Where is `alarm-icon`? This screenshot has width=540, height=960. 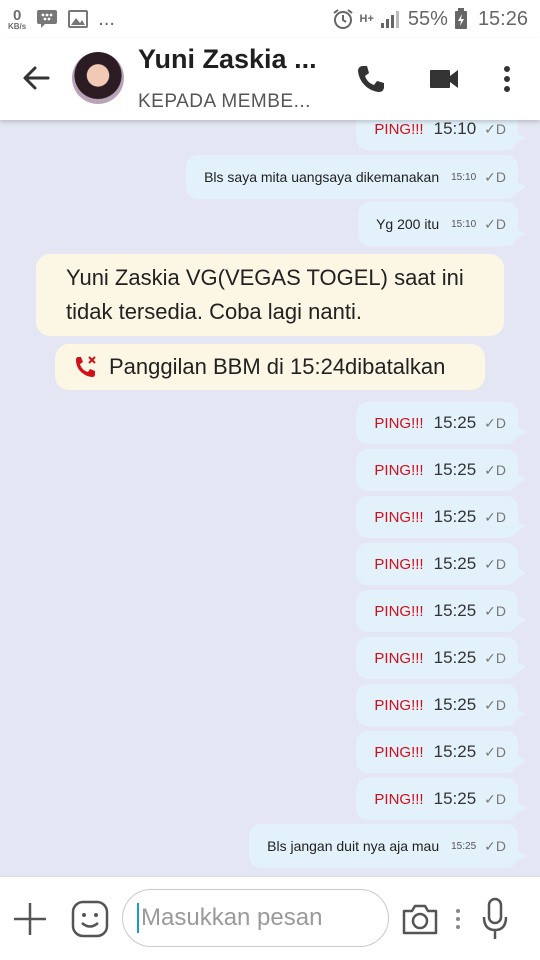
alarm-icon is located at coordinates (342, 19).